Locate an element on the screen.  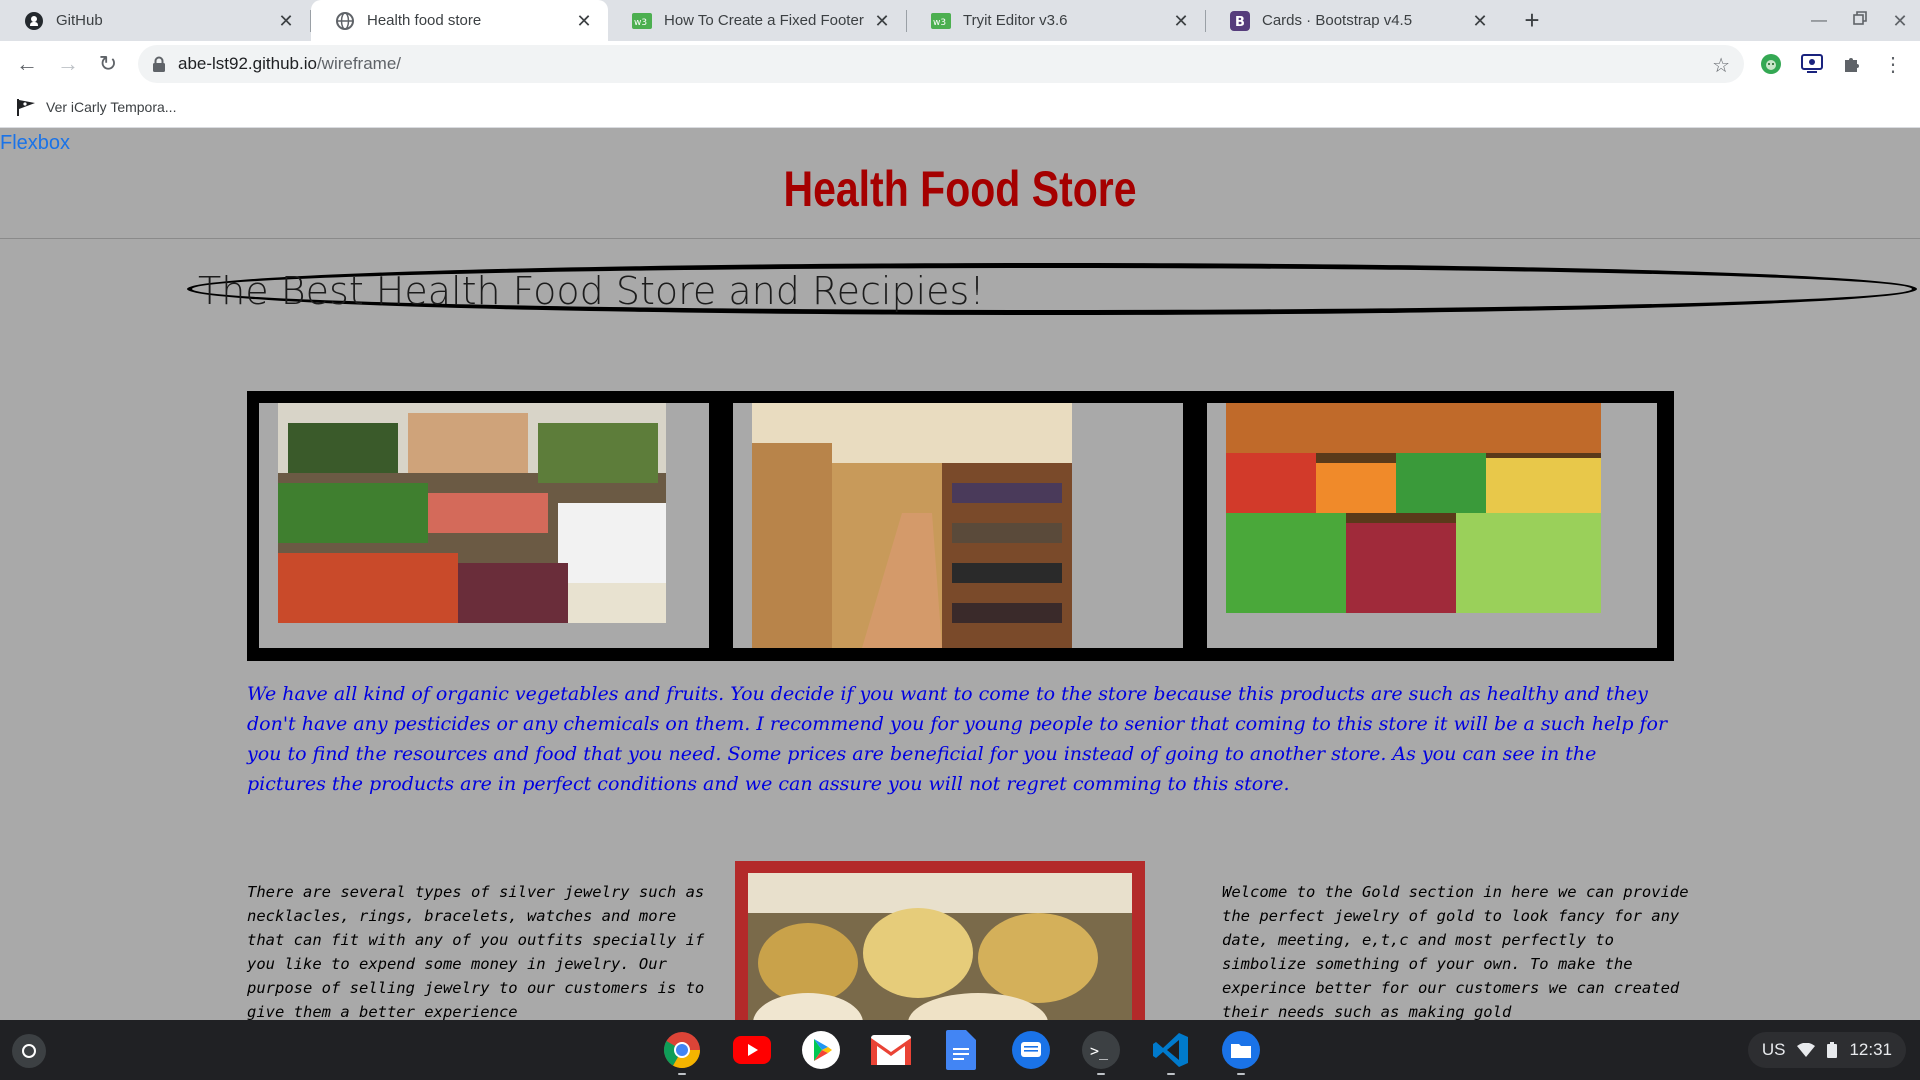
page-title: Health Food Store is located at coordinates (960, 189).